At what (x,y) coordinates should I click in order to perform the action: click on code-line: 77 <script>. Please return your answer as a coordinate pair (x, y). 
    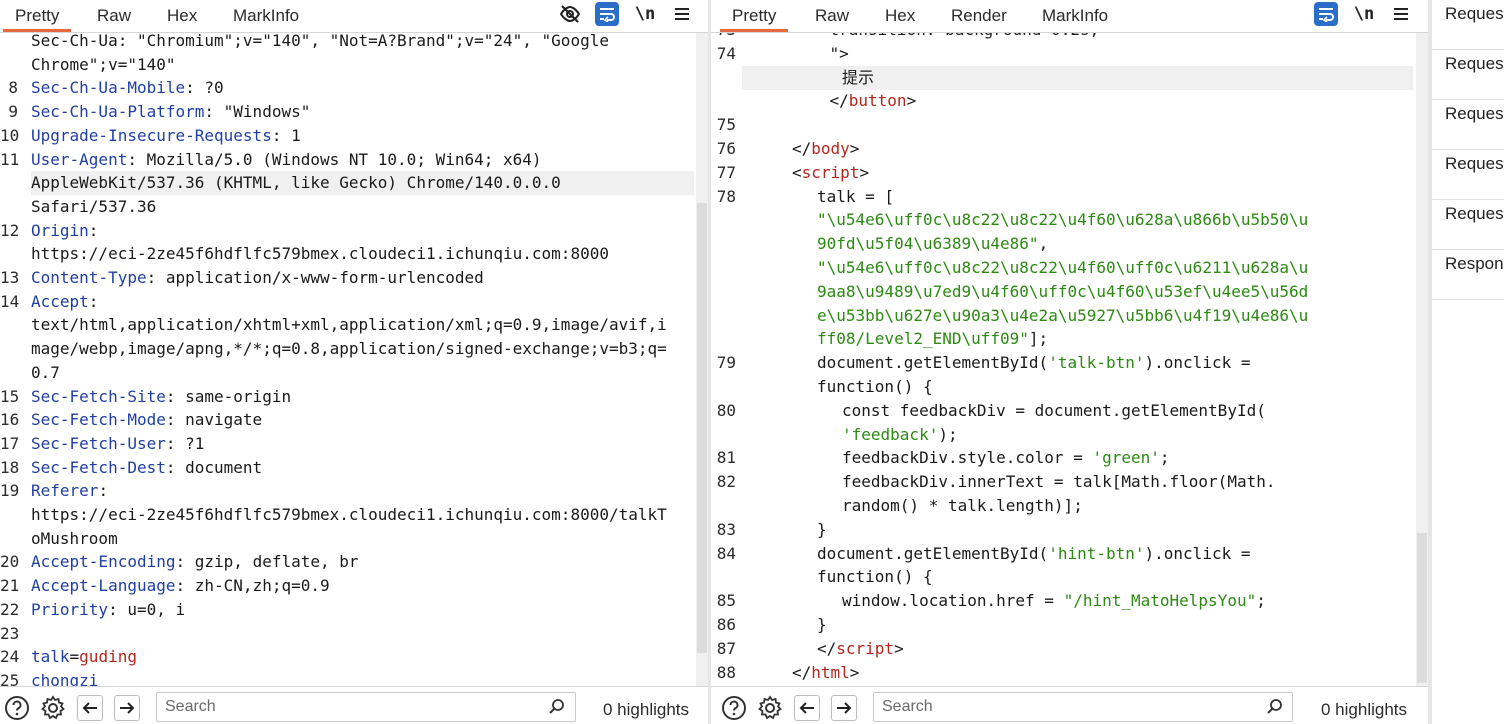
    Looking at the image, I should click on (1062, 173).